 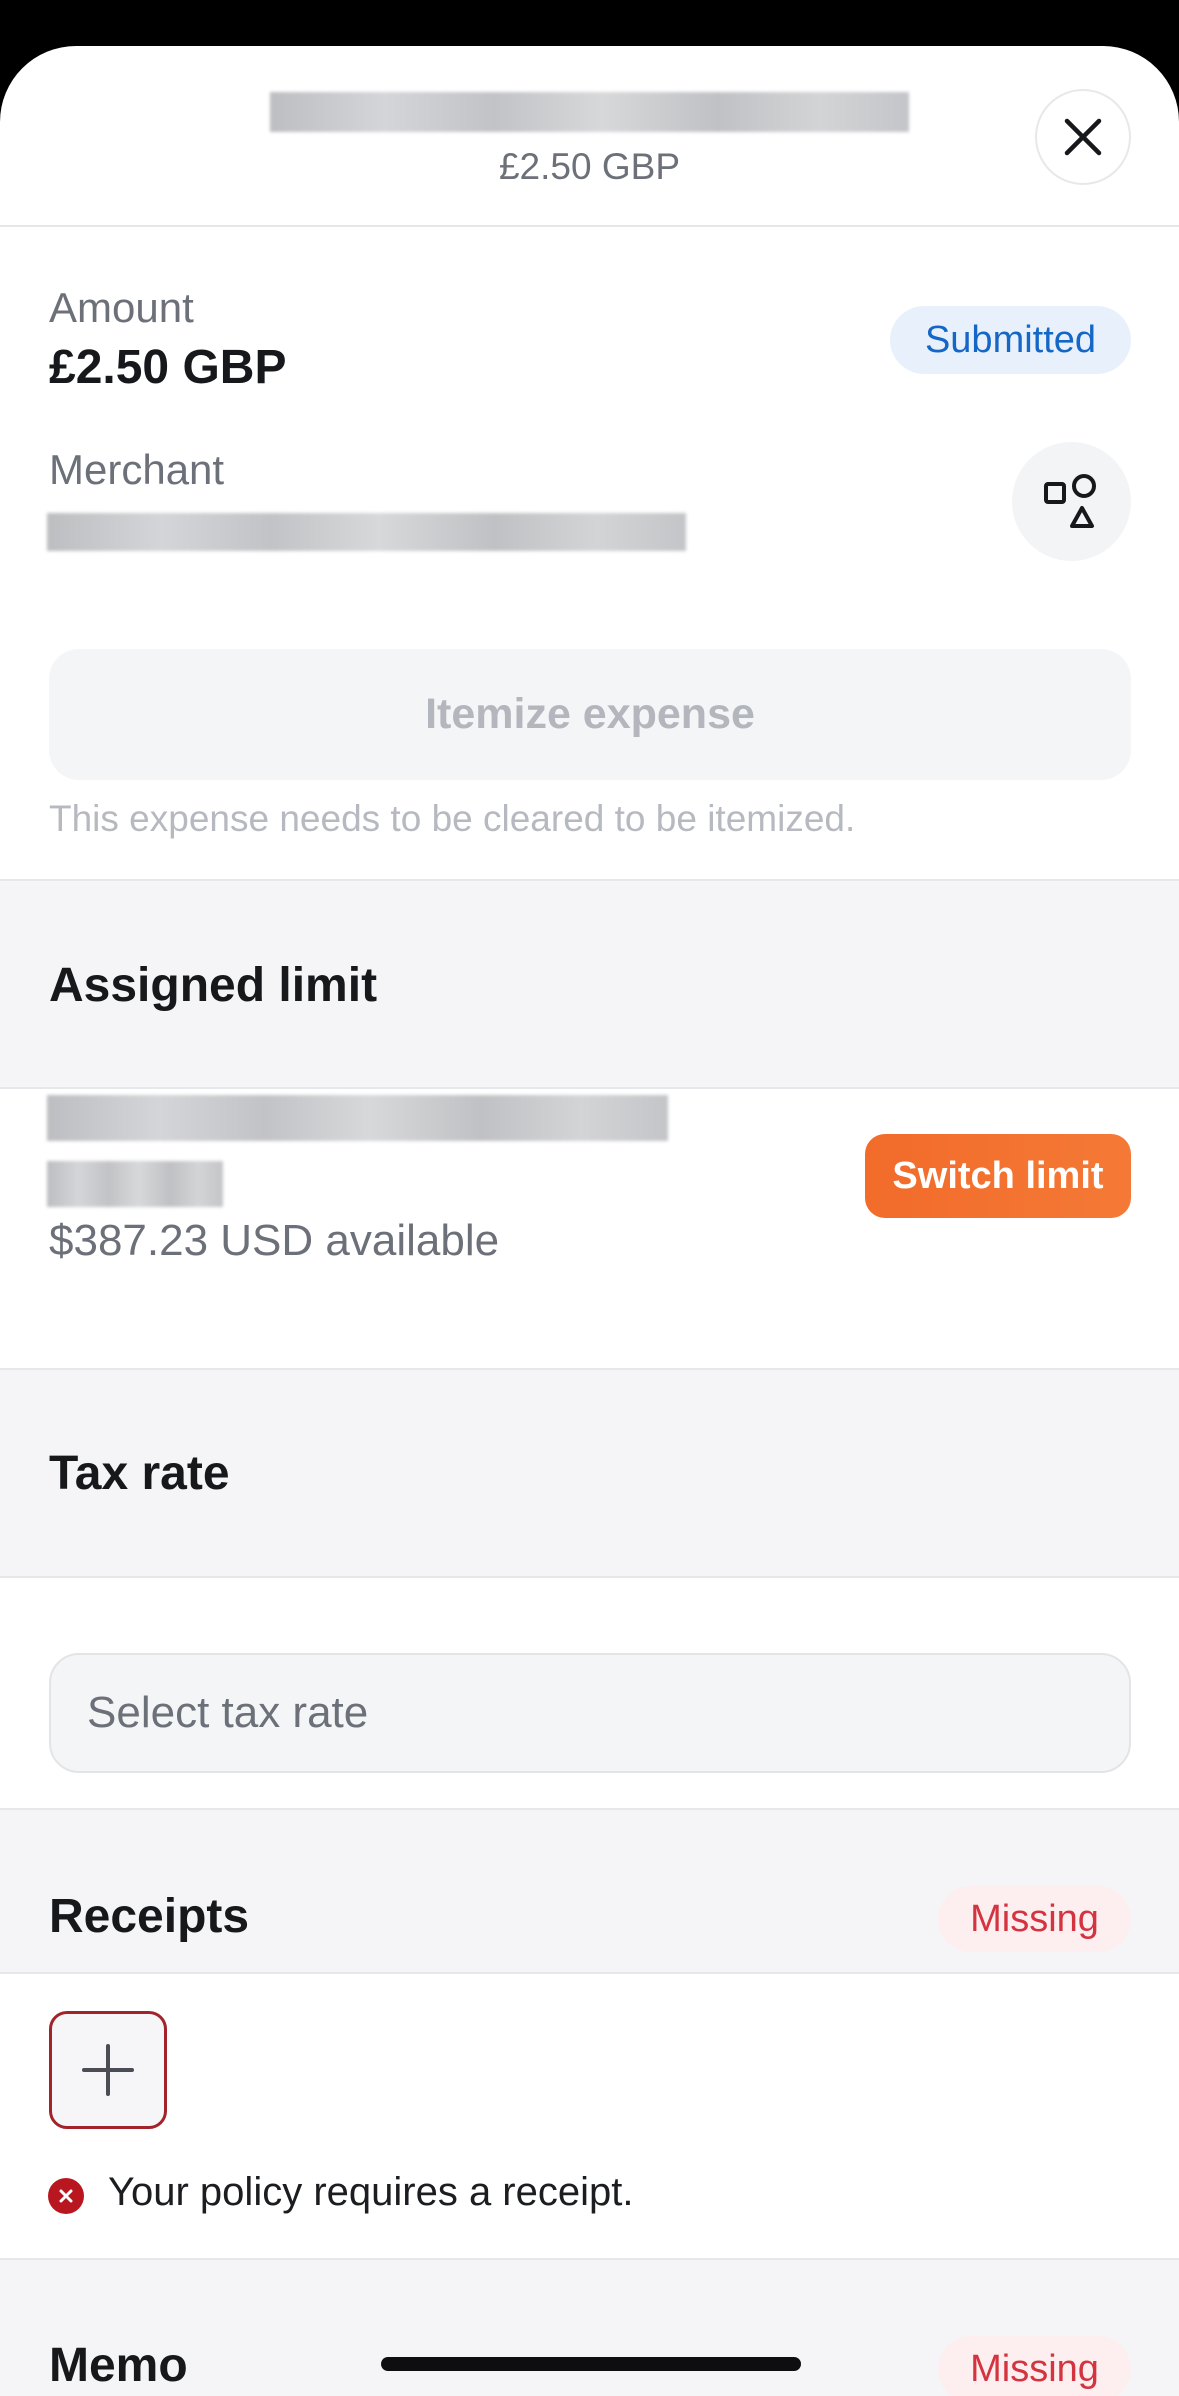 What do you see at coordinates (590, 1713) in the screenshot?
I see `tax-rate-select: Select tax rate` at bounding box center [590, 1713].